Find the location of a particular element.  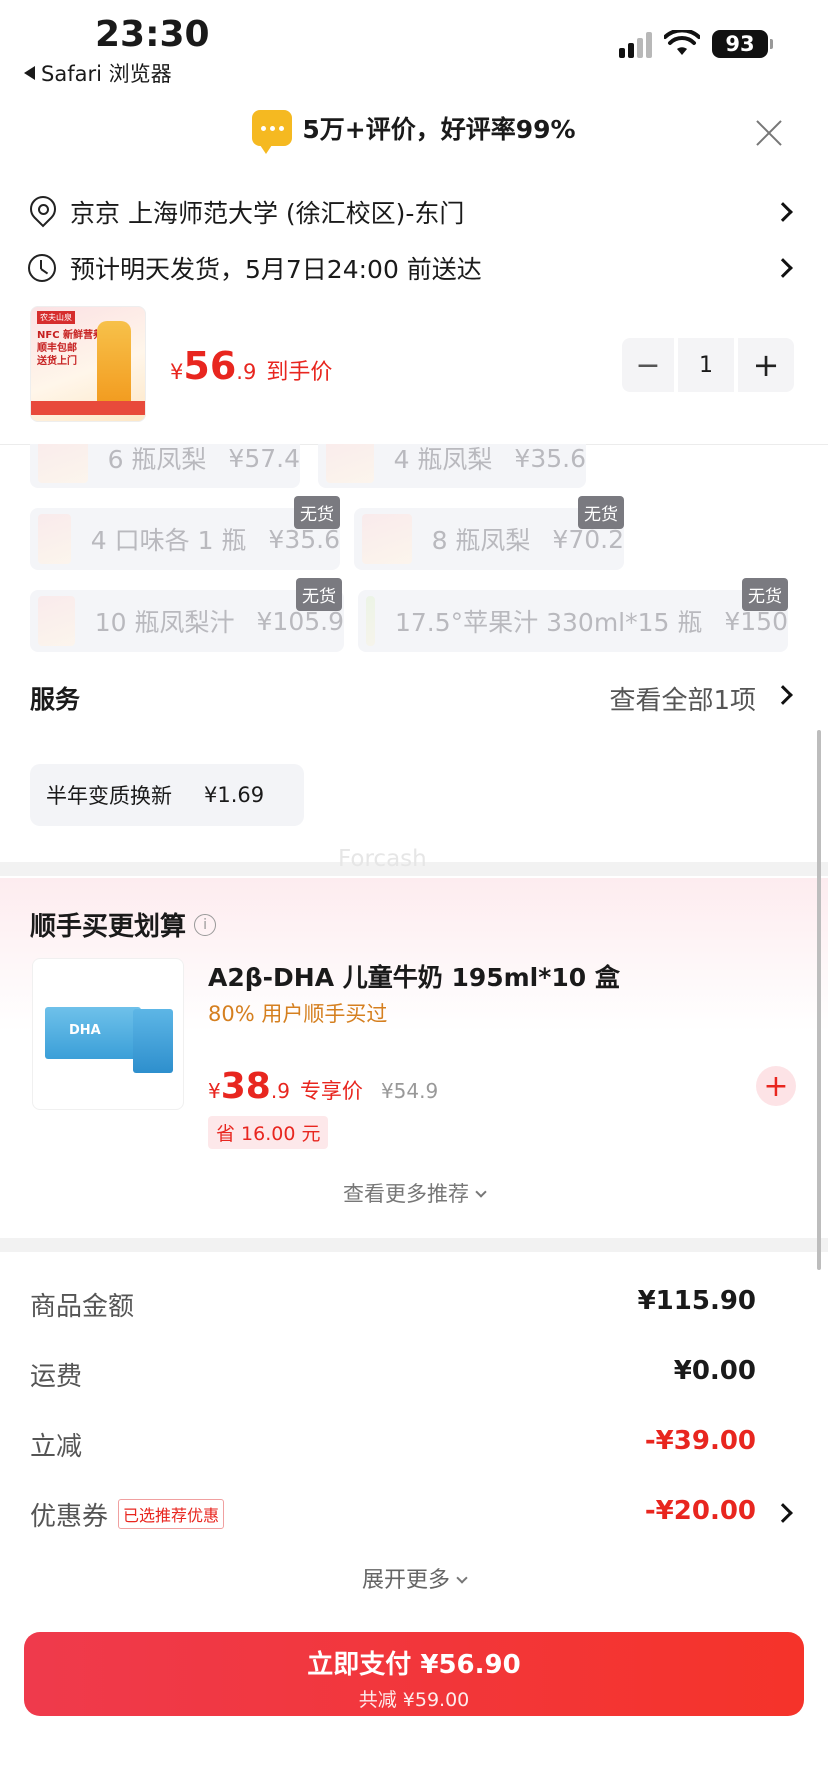

original-price: ¥54.9 is located at coordinates (409, 1091).